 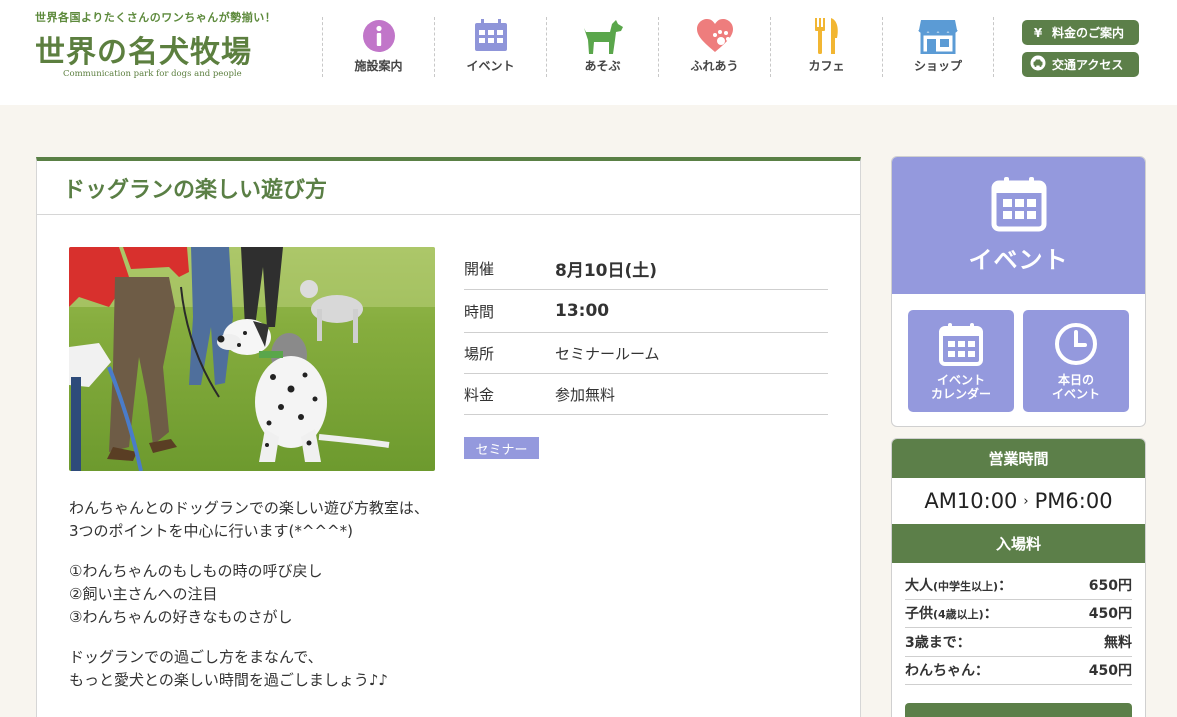 What do you see at coordinates (826, 66) in the screenshot?
I see `nav-label: カフェ` at bounding box center [826, 66].